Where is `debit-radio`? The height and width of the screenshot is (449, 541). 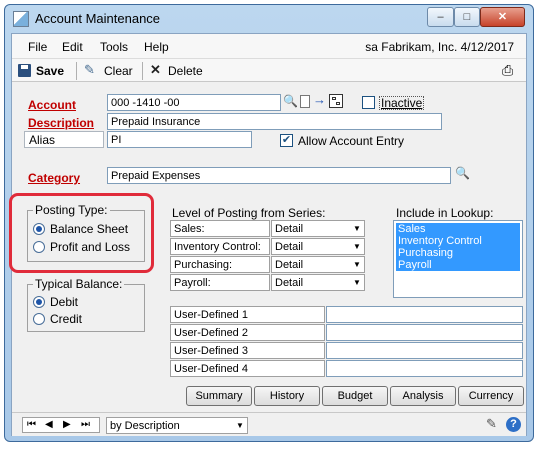 debit-radio is located at coordinates (39, 302).